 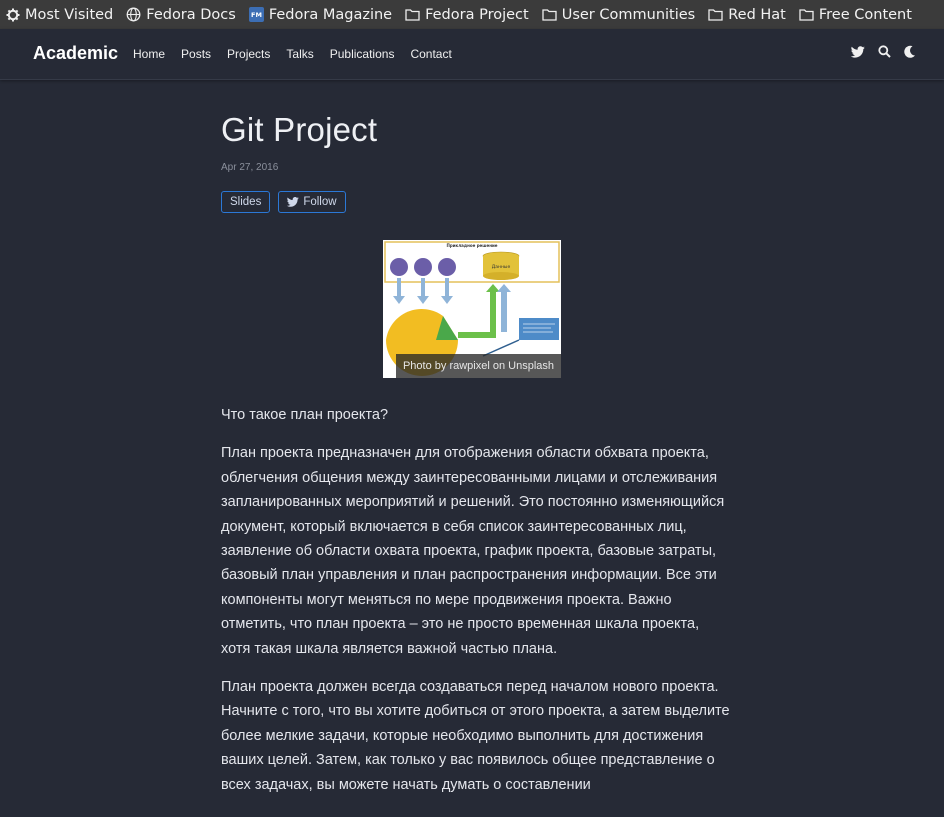 I want to click on search-icon, so click(x=884, y=51).